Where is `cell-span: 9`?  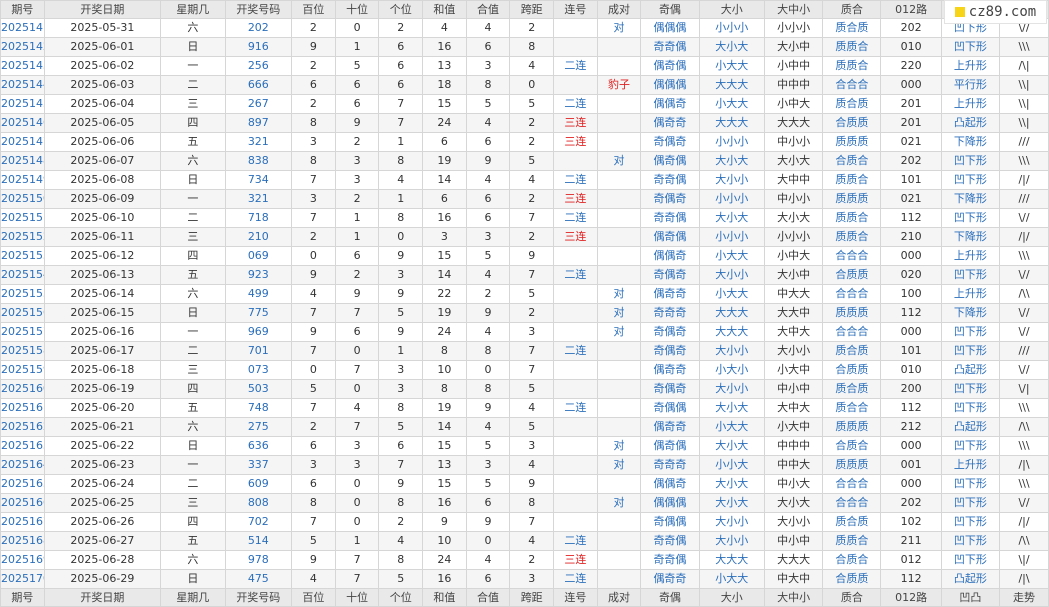 cell-span: 9 is located at coordinates (532, 256).